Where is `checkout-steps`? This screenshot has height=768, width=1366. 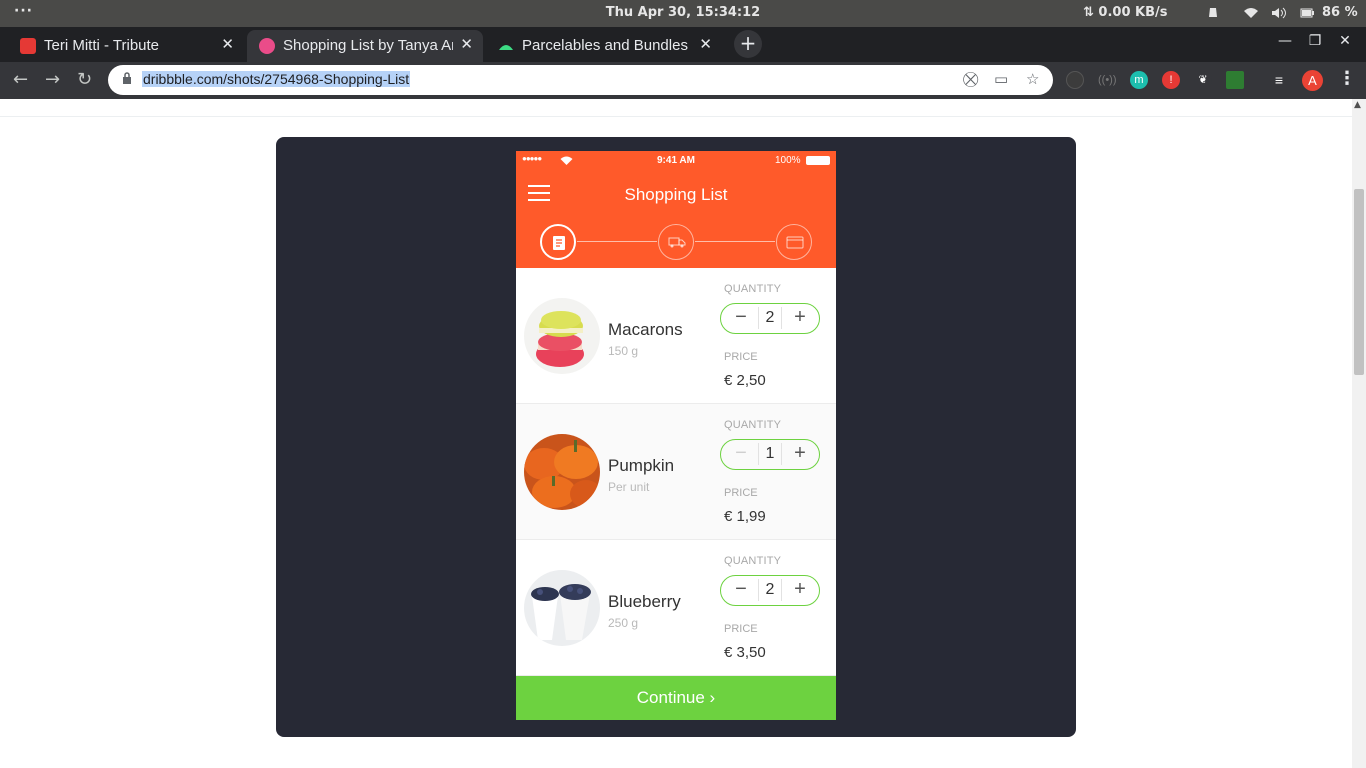 checkout-steps is located at coordinates (676, 242).